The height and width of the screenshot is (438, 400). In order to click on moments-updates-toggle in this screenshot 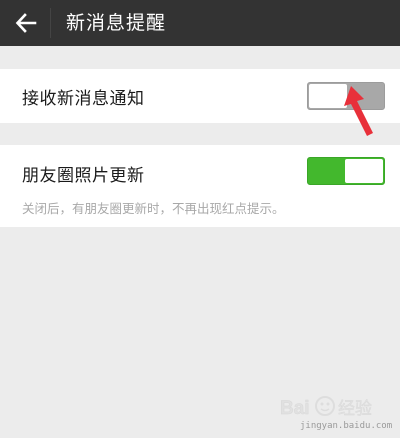, I will do `click(346, 171)`.